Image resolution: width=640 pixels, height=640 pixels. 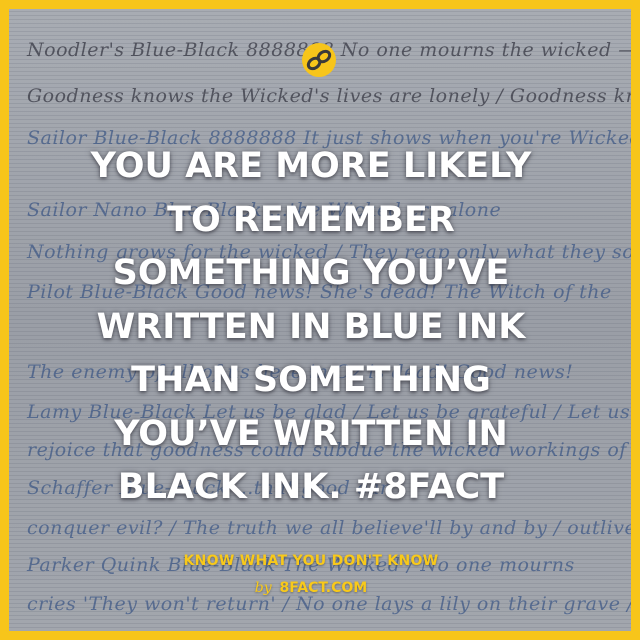 What do you see at coordinates (324, 588) in the screenshot?
I see `site-link: 8FACT.COM` at bounding box center [324, 588].